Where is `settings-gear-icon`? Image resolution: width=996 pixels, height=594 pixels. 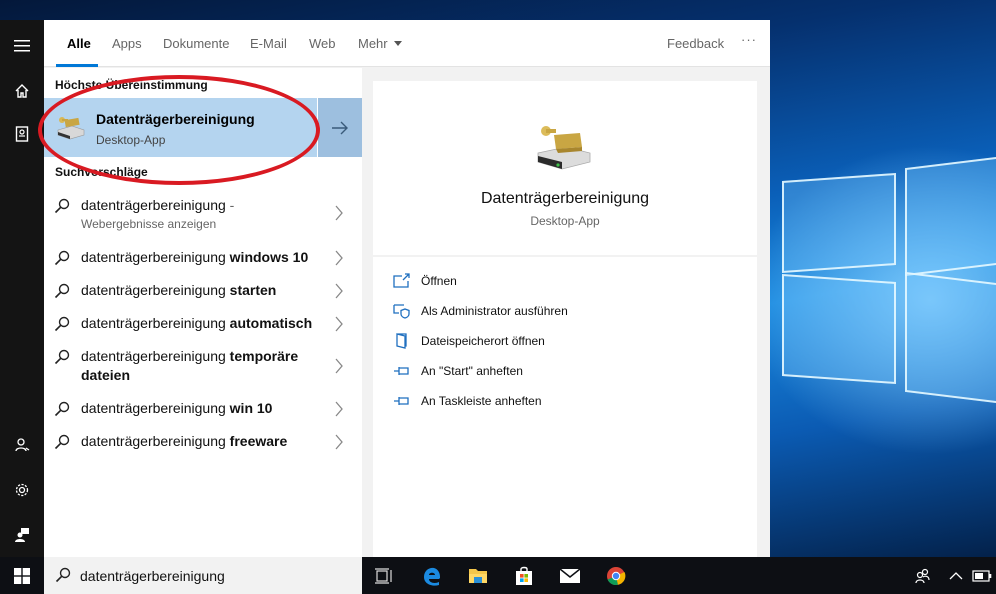
settings-gear-icon is located at coordinates (22, 490).